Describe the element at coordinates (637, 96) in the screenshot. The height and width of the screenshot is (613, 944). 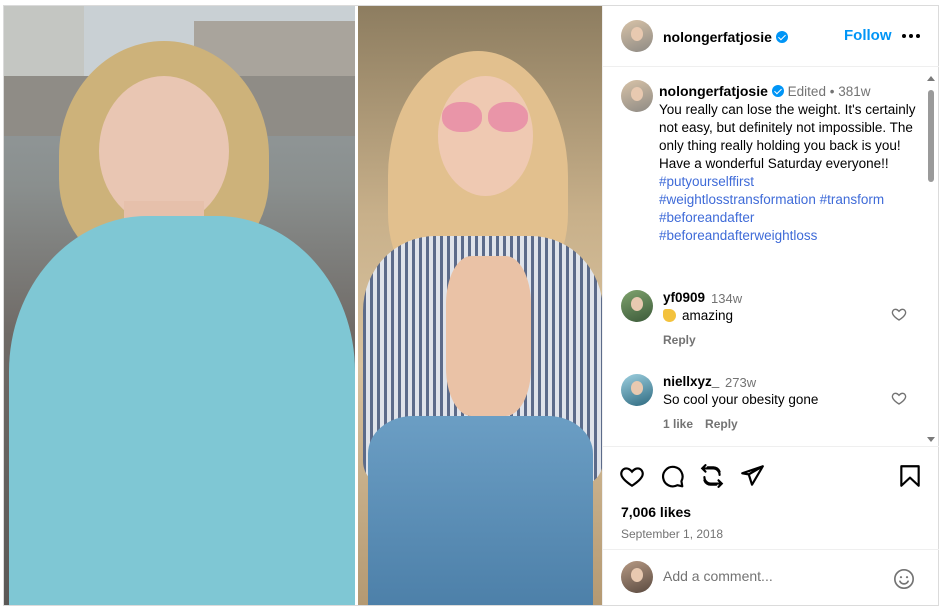
I see `caption-author-avatar` at that location.